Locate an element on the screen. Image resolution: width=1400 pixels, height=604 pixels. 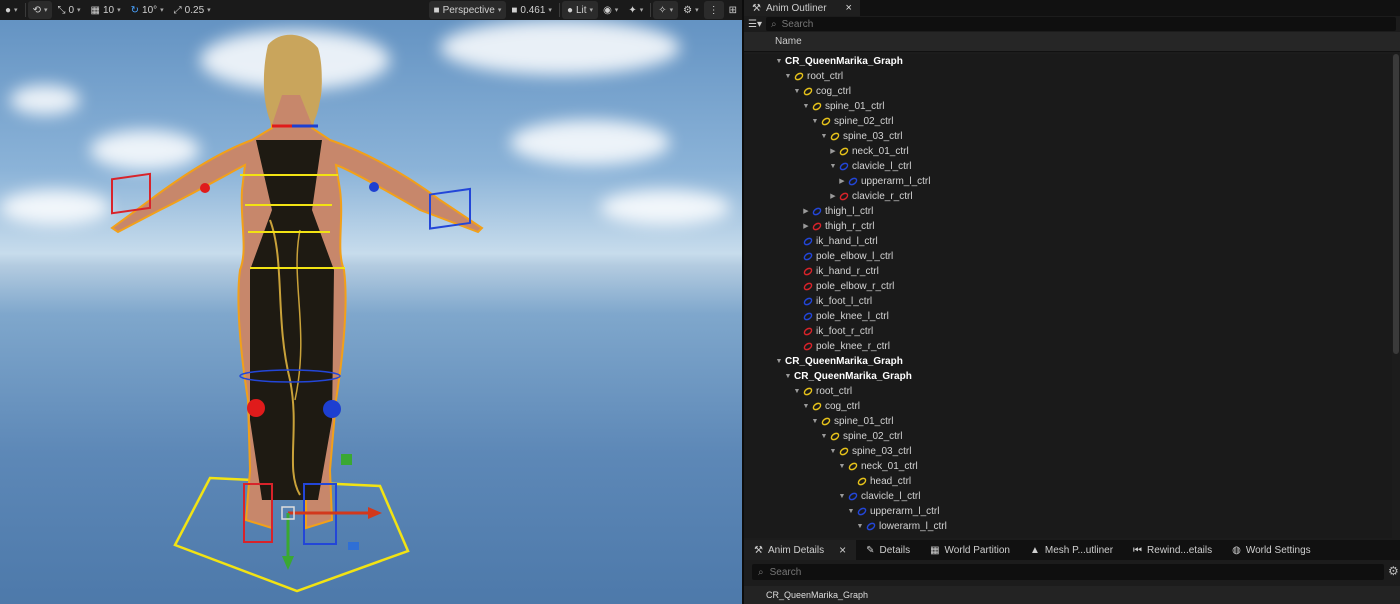
viewport-layout-button: ⊞ is located at coordinates (733, 10).